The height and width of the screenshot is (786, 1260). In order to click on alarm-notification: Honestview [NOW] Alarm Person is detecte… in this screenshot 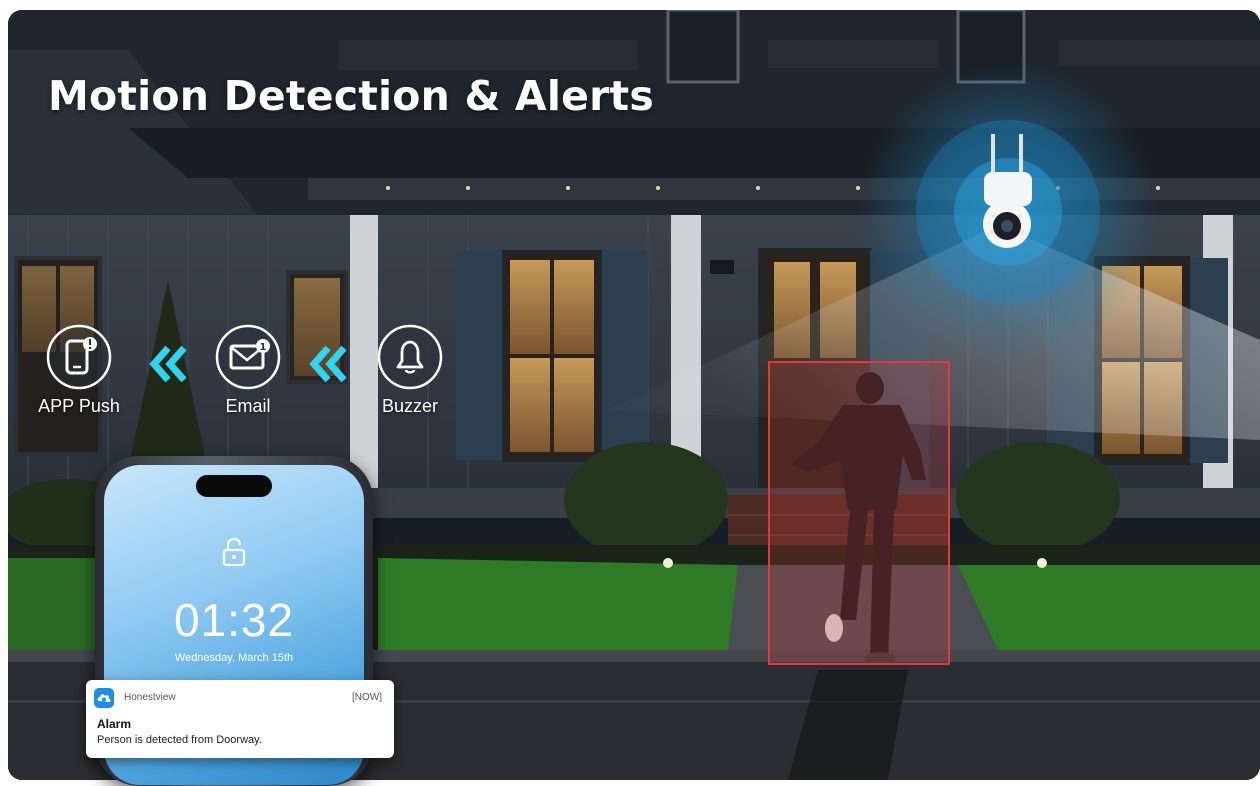, I will do `click(240, 719)`.